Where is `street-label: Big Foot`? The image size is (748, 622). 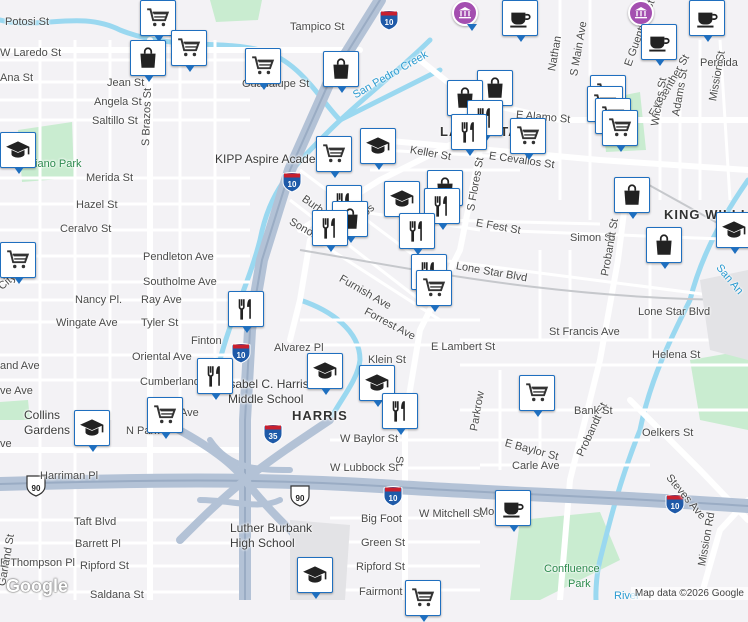 street-label: Big Foot is located at coordinates (381, 519).